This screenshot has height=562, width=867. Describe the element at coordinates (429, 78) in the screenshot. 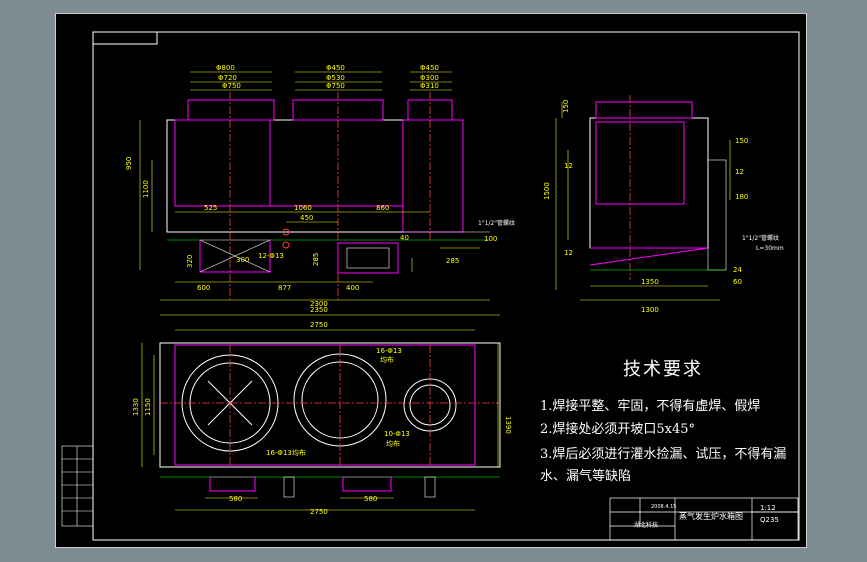

I see `svg-text: Φ300` at that location.